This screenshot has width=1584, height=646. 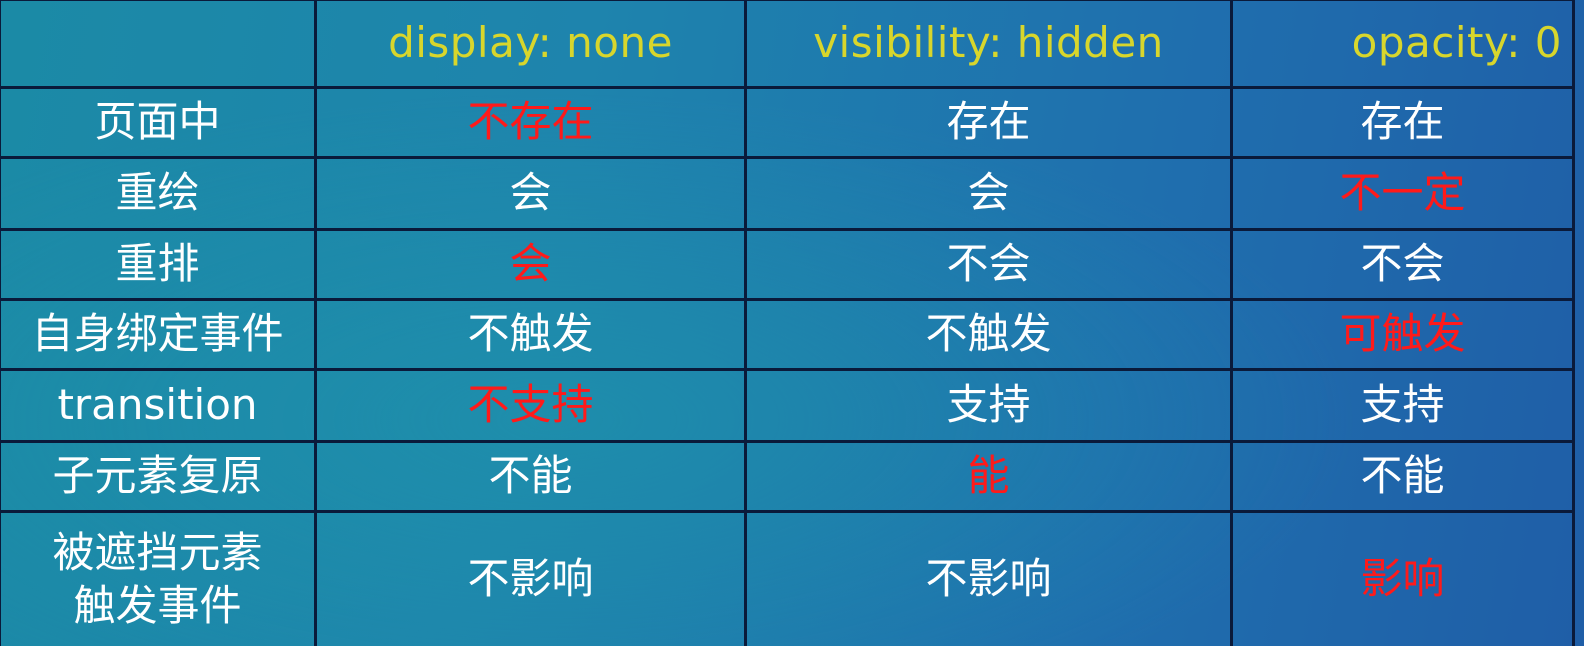 What do you see at coordinates (1402, 334) in the screenshot?
I see `cell-opacity-0: 可触发` at bounding box center [1402, 334].